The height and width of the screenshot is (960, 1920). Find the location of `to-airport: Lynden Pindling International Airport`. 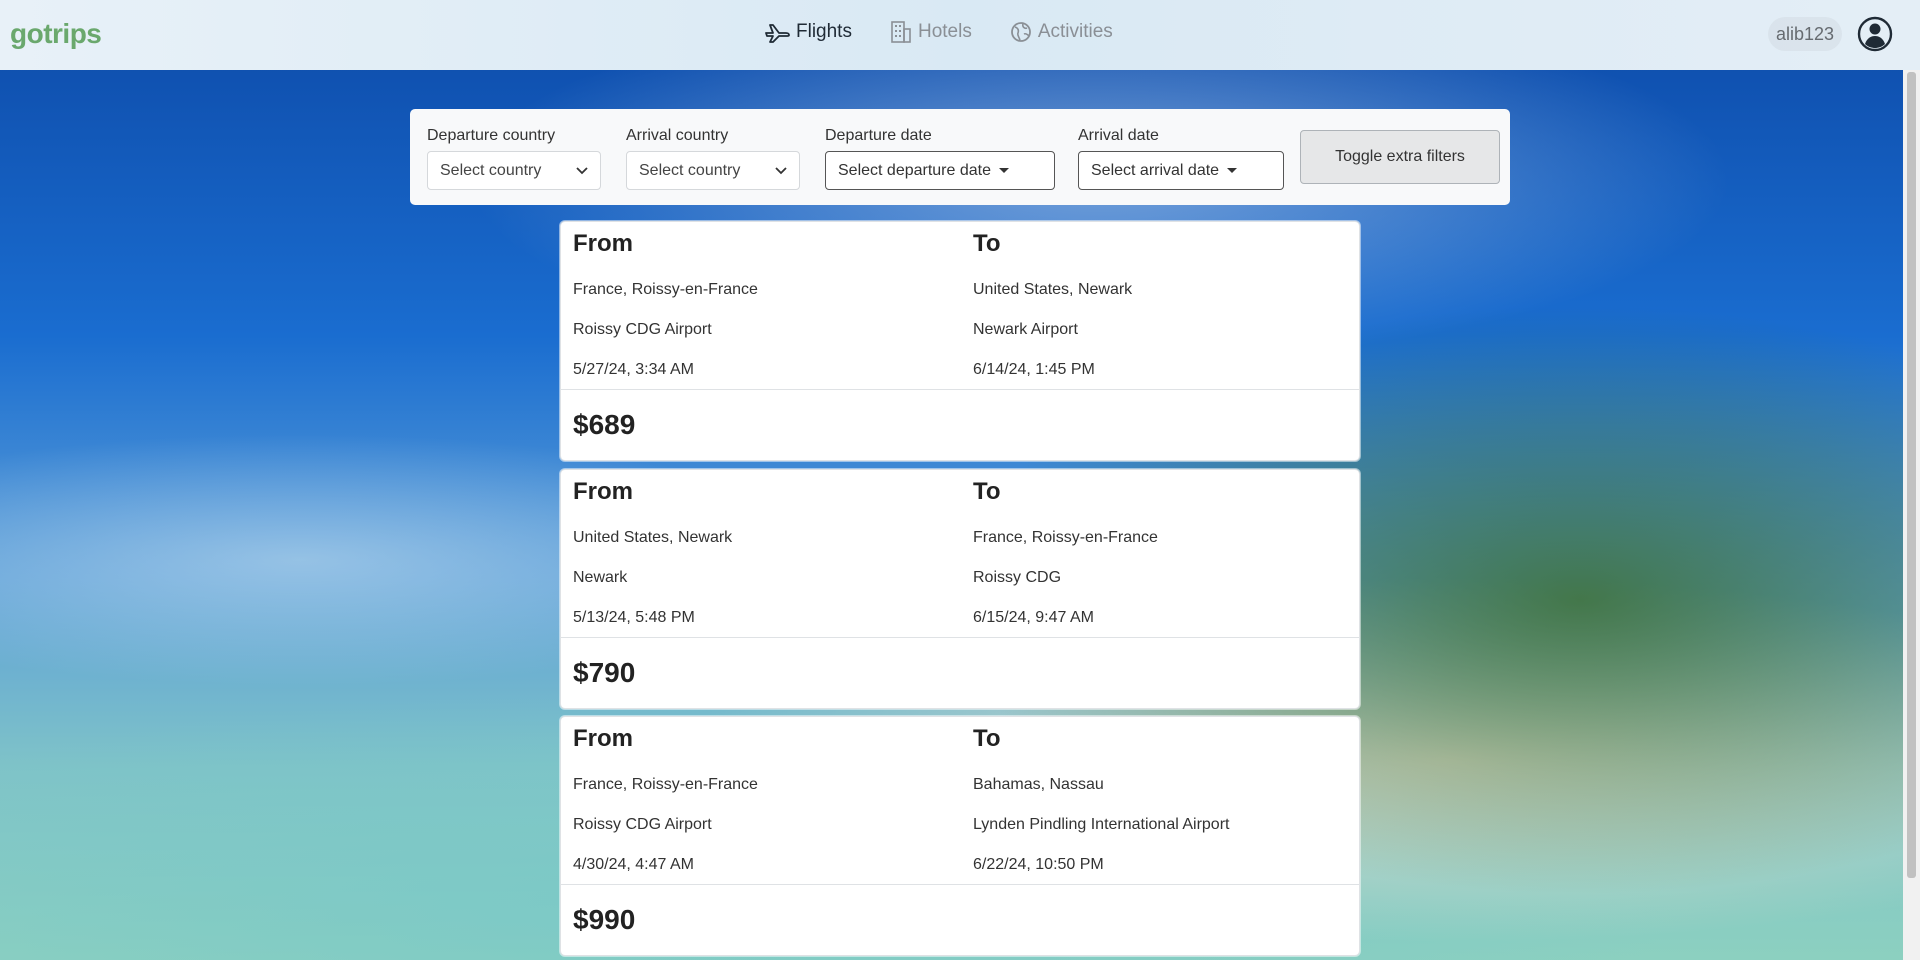

to-airport: Lynden Pindling International Airport is located at coordinates (1101, 824).